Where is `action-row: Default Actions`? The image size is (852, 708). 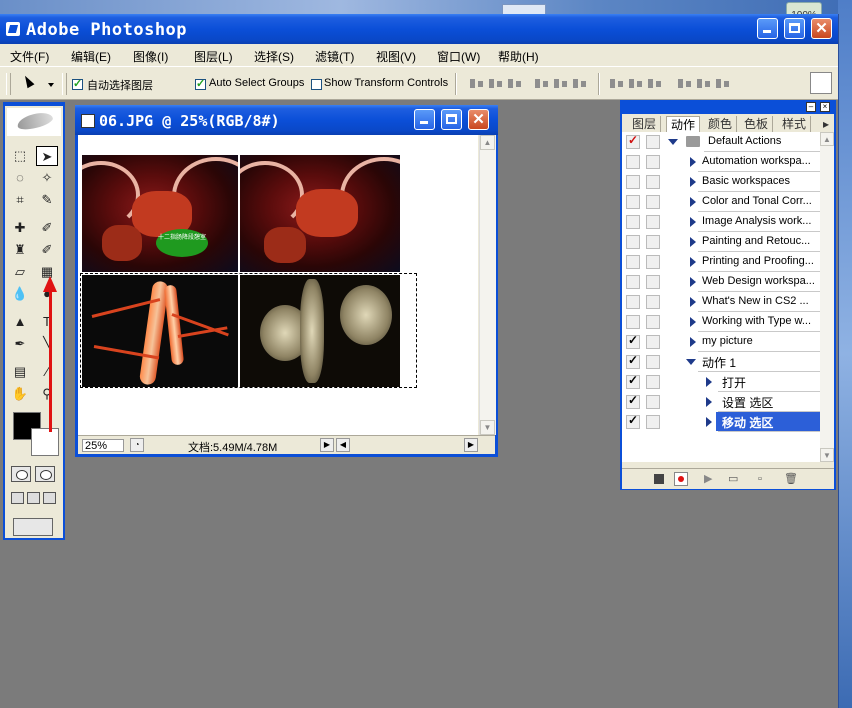 action-row: Default Actions is located at coordinates (721, 142).